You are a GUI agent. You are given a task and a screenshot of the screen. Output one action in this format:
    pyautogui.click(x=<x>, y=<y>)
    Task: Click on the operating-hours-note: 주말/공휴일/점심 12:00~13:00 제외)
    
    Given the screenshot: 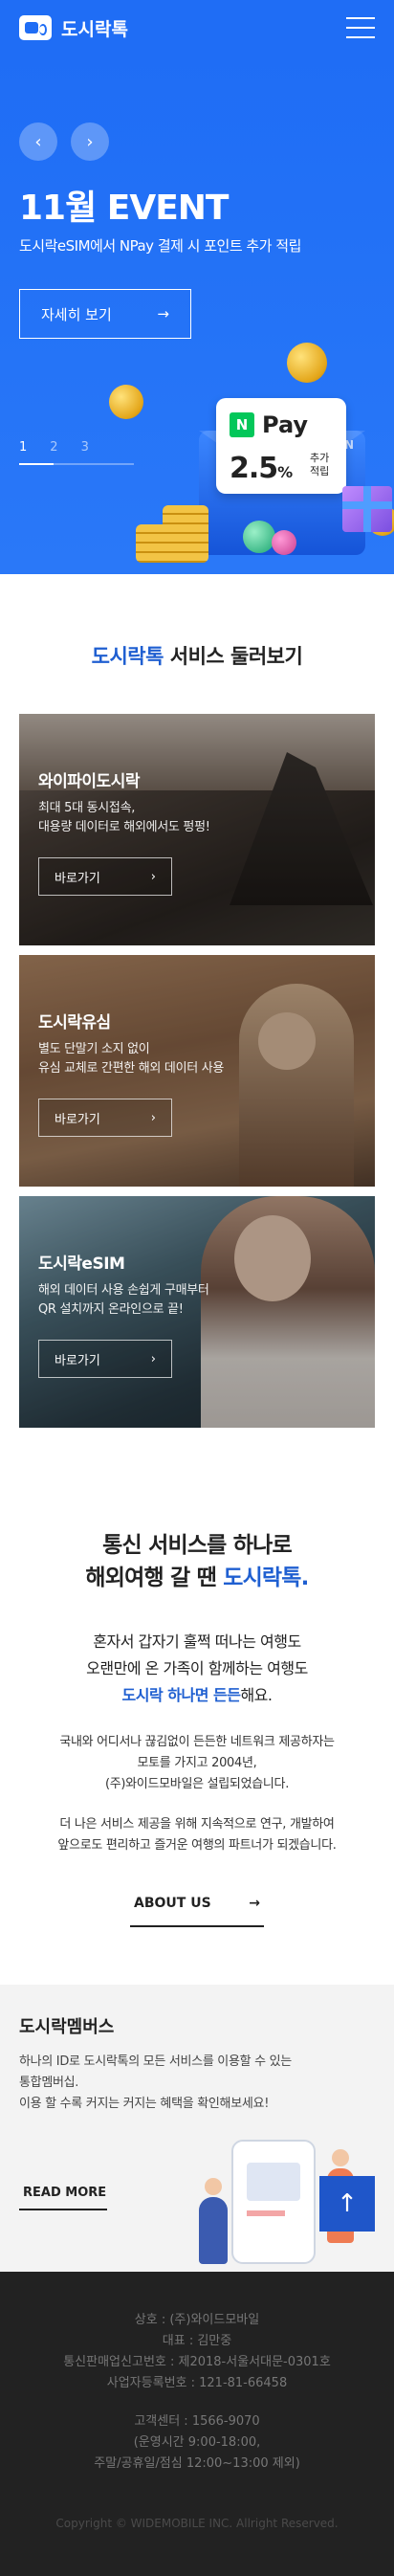 What is the action you would take?
    pyautogui.click(x=197, y=2463)
    